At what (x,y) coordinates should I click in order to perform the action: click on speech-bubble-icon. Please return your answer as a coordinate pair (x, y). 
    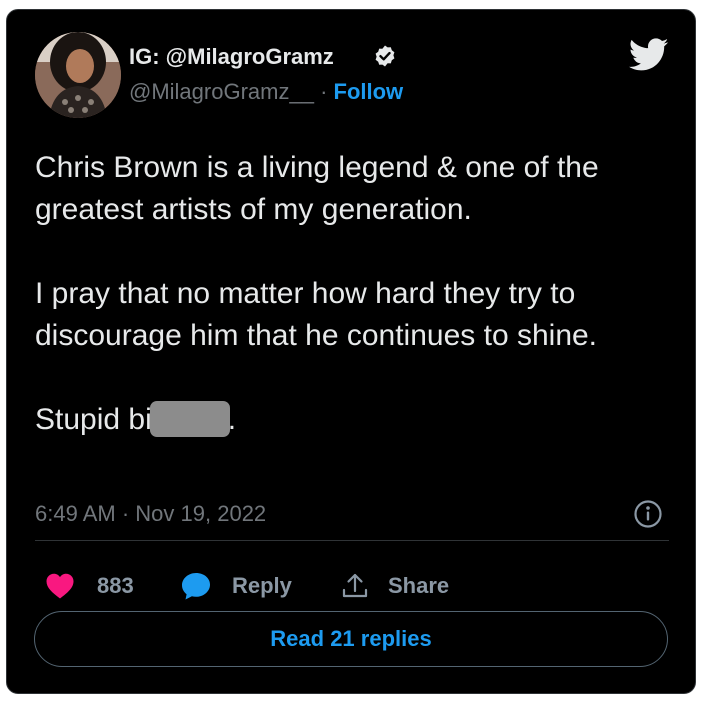
    Looking at the image, I should click on (196, 586).